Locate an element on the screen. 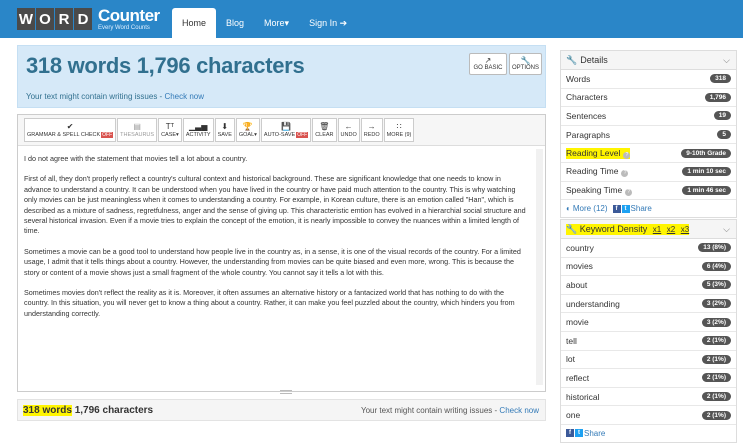  details-header: 🔧 Details ⌵ is located at coordinates (648, 60).